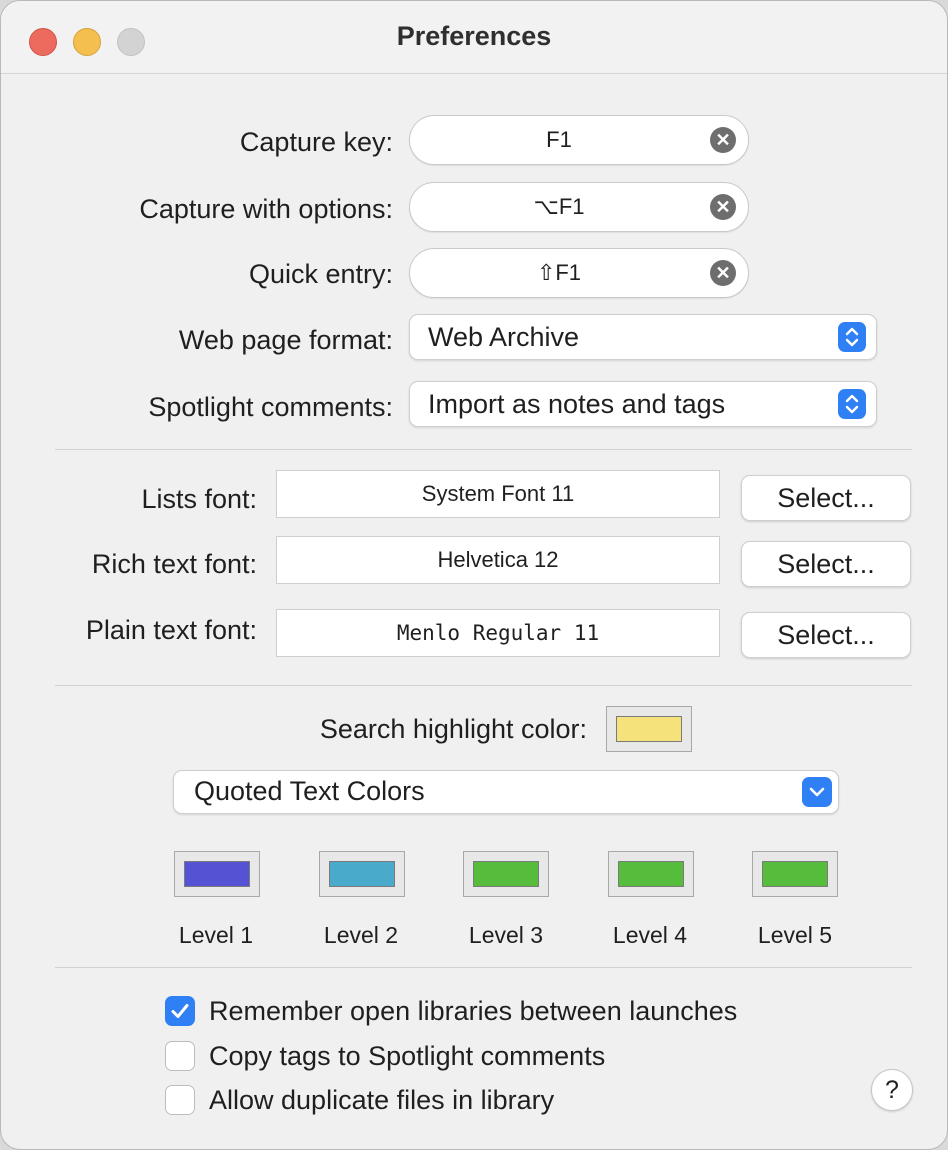 The height and width of the screenshot is (1150, 948). I want to click on title-bar: Preferences, so click(474, 37).